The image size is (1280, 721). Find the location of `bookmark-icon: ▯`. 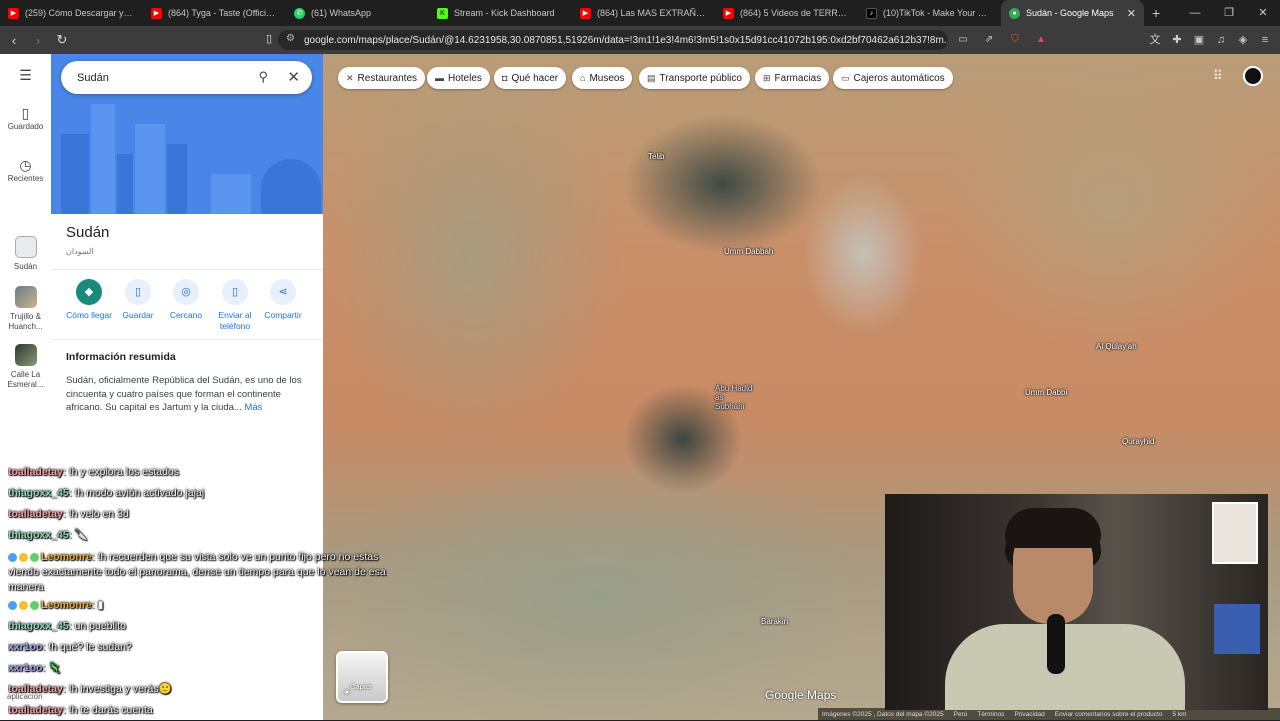

bookmark-icon: ▯ is located at coordinates (25, 113).